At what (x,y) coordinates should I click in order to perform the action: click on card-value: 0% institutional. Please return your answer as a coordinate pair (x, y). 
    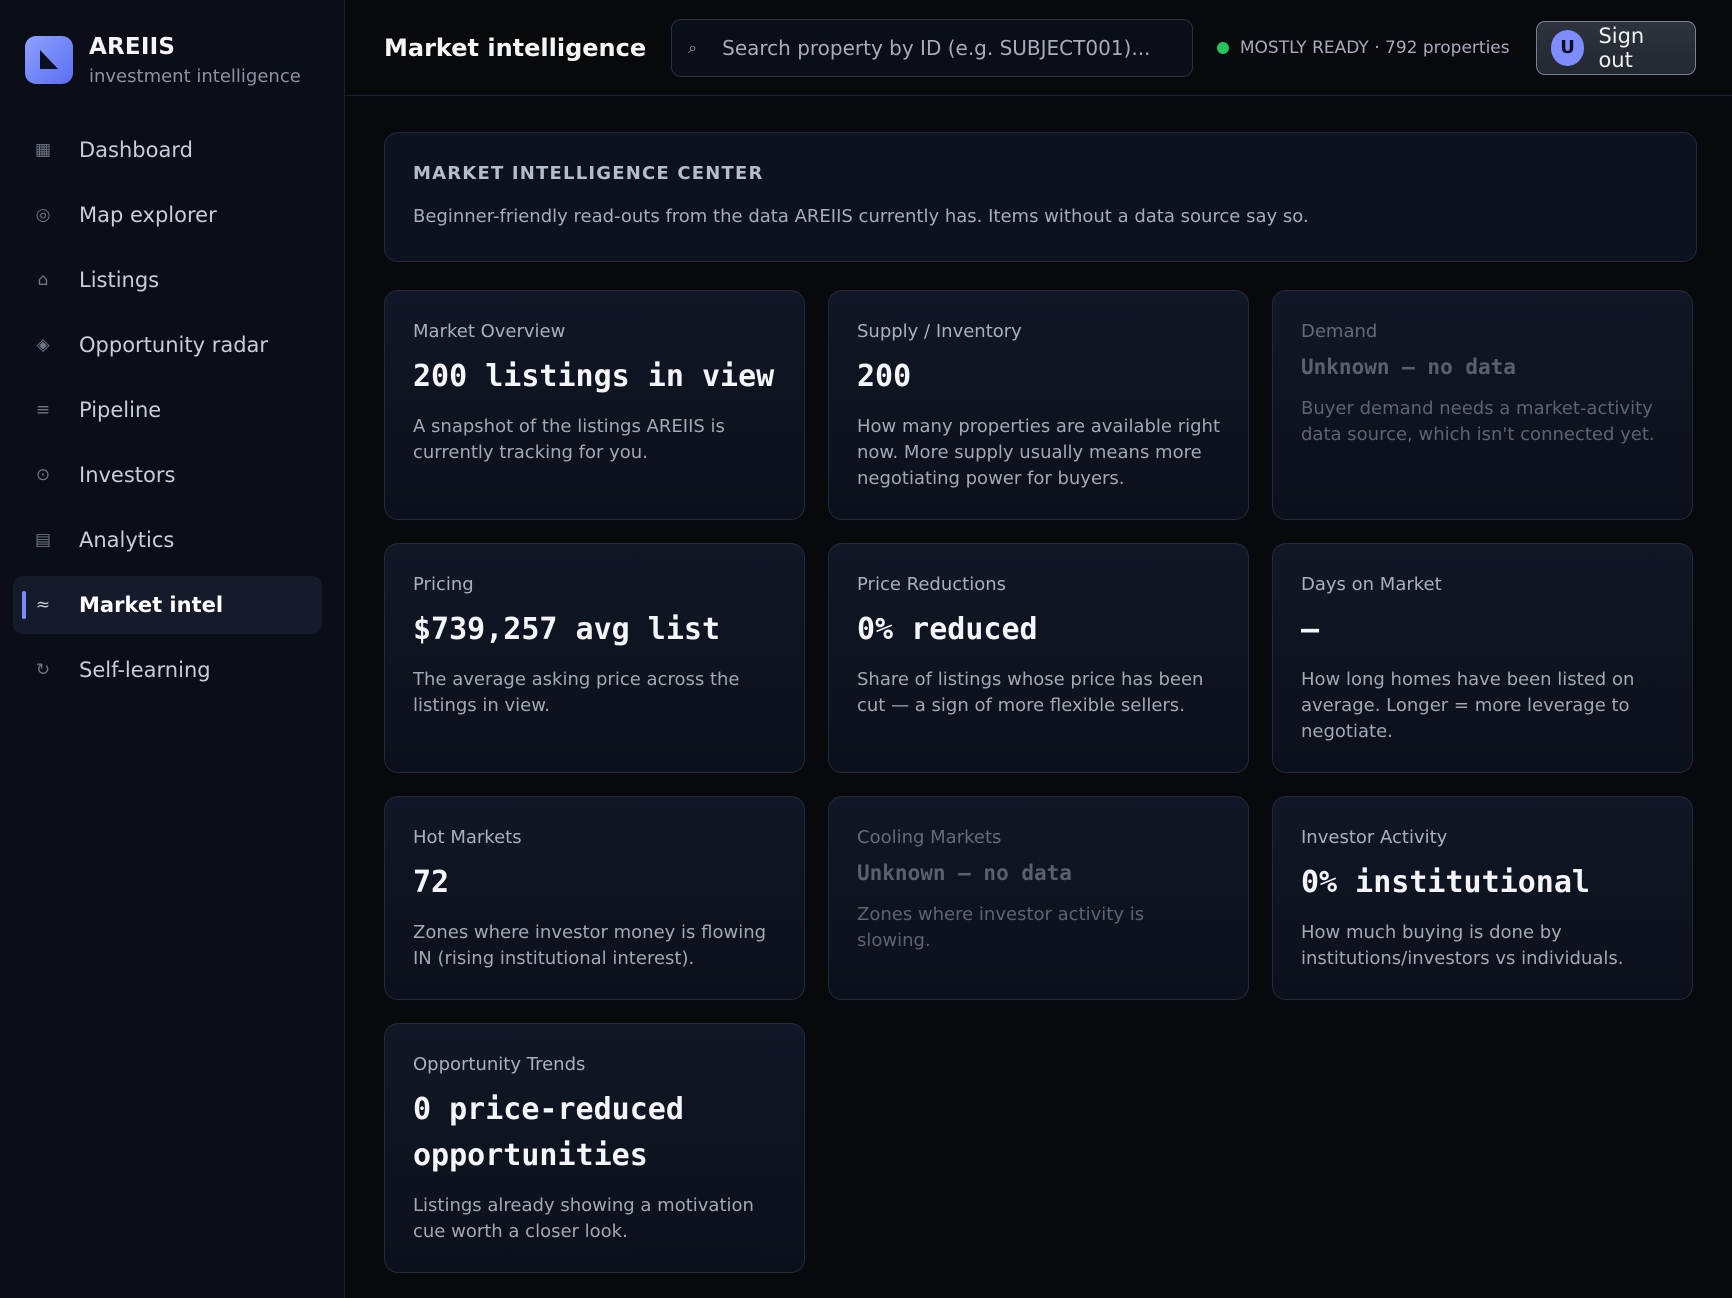
    Looking at the image, I should click on (1445, 882).